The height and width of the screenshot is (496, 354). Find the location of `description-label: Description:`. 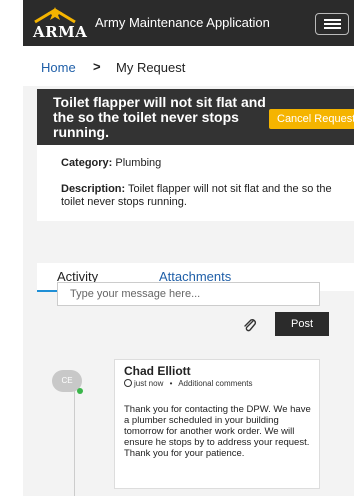

description-label: Description: is located at coordinates (93, 189).